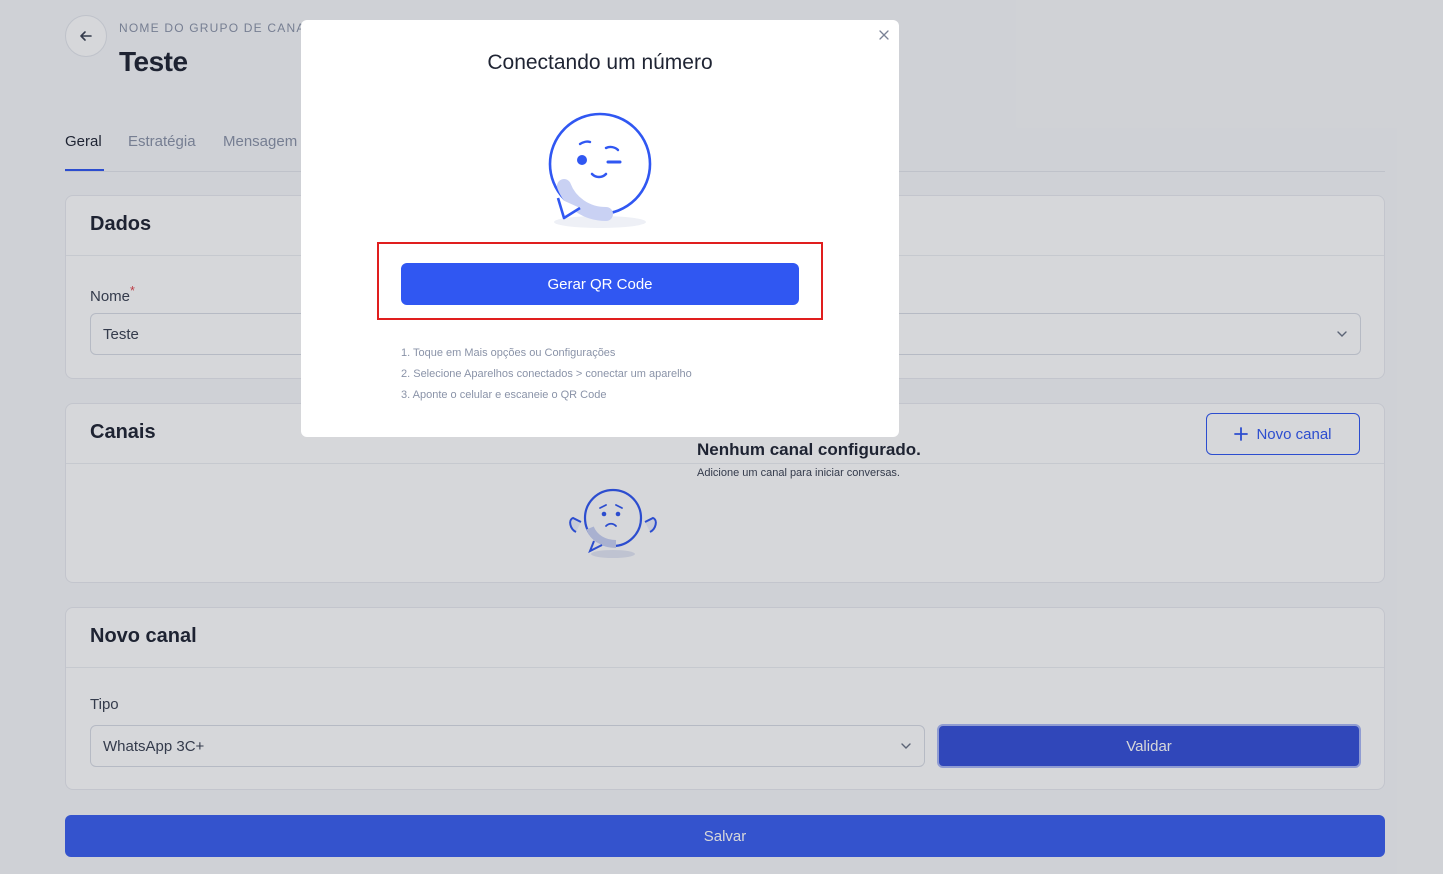  I want to click on close-icon, so click(884, 35).